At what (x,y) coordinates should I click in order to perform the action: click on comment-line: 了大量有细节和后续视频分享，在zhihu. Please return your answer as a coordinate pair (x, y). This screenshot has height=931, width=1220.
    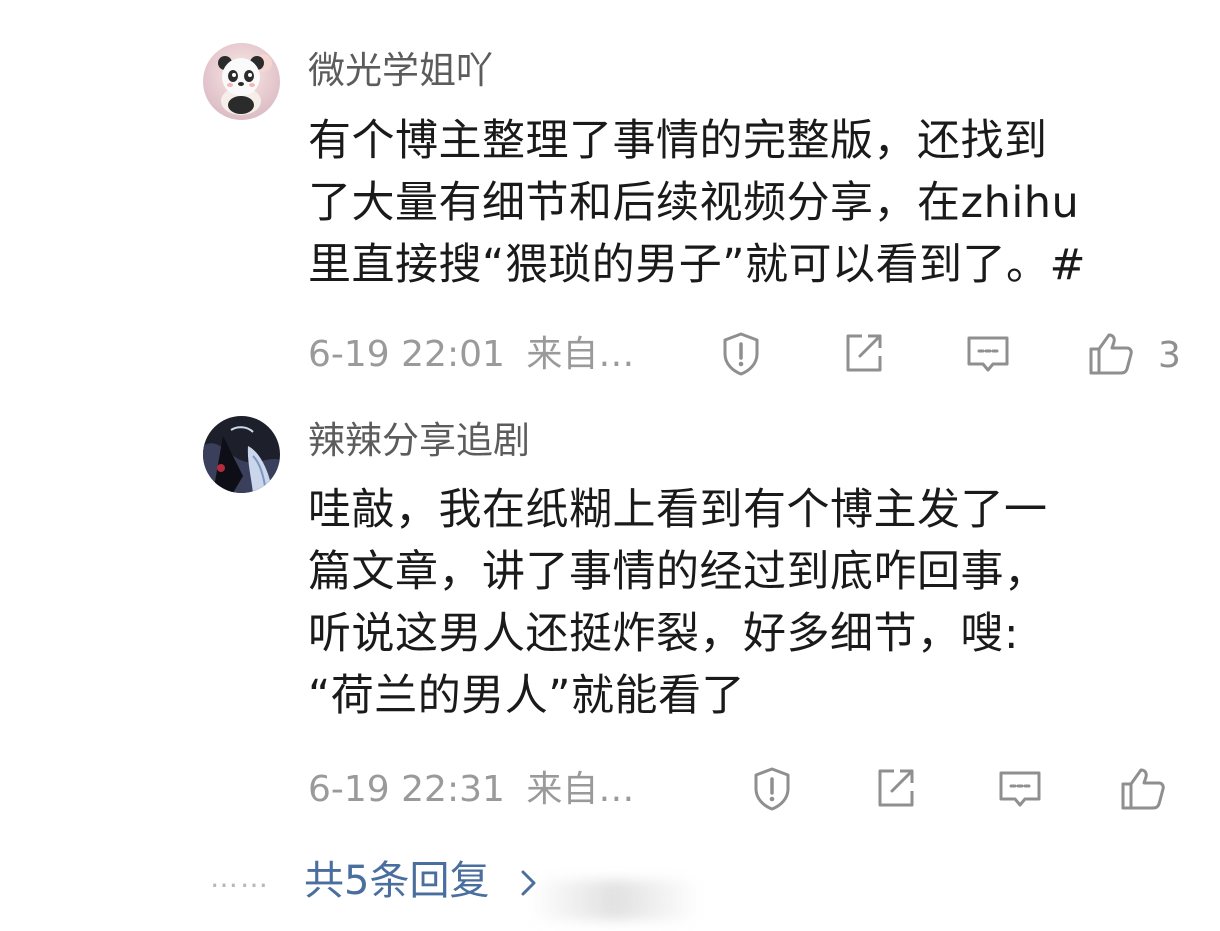
    Looking at the image, I should click on (694, 203).